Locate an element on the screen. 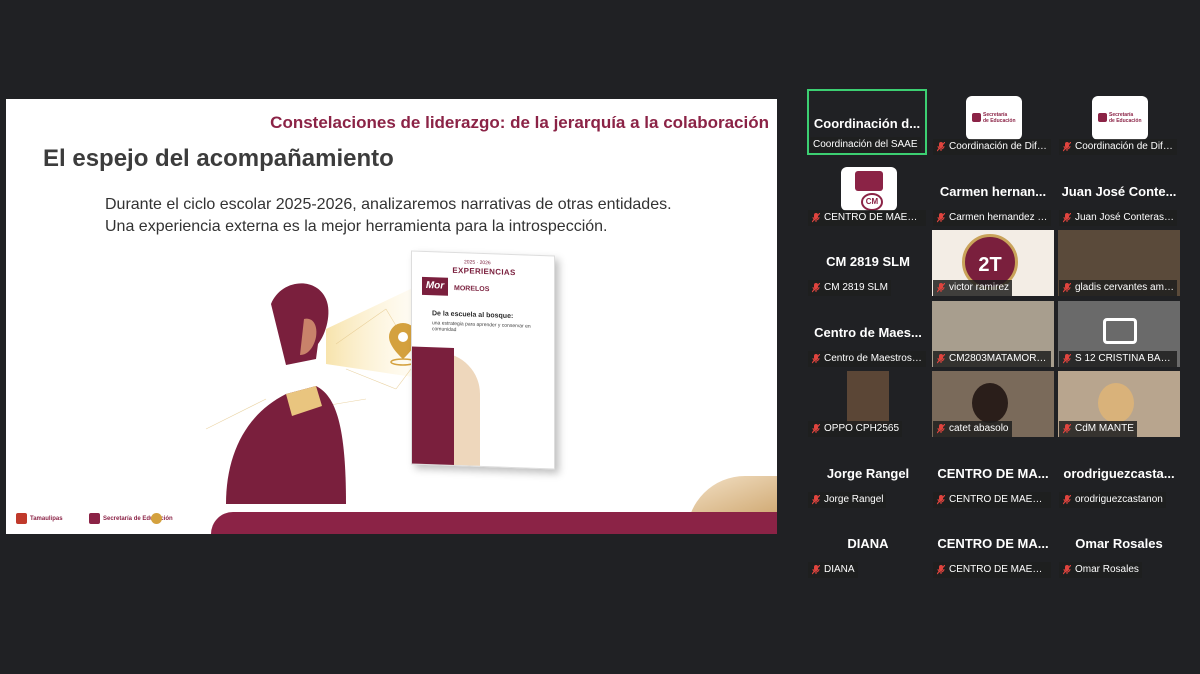 This screenshot has width=1200, height=674. participant-tile: CdM MANTE is located at coordinates (1119, 404).